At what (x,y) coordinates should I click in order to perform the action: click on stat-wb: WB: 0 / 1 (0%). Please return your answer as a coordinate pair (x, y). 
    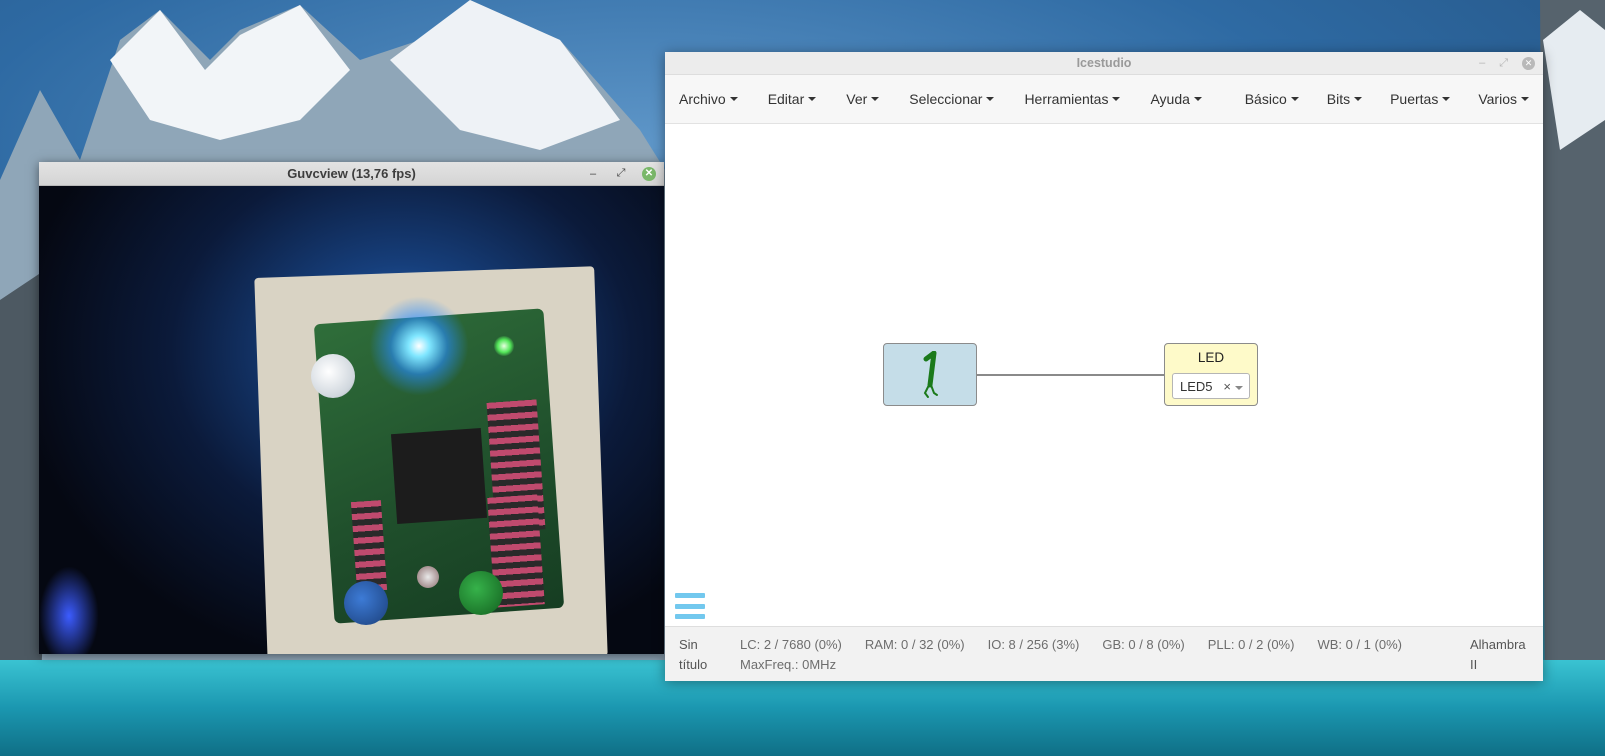
    Looking at the image, I should click on (1359, 644).